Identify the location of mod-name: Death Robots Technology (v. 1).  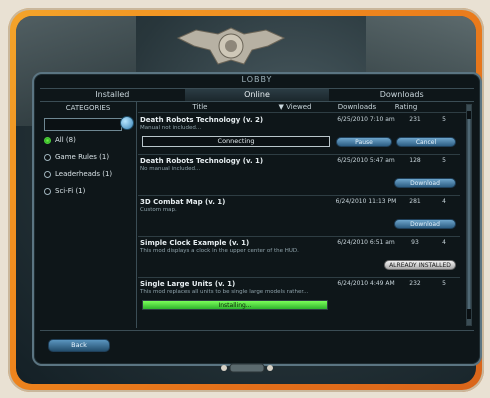
(202, 161).